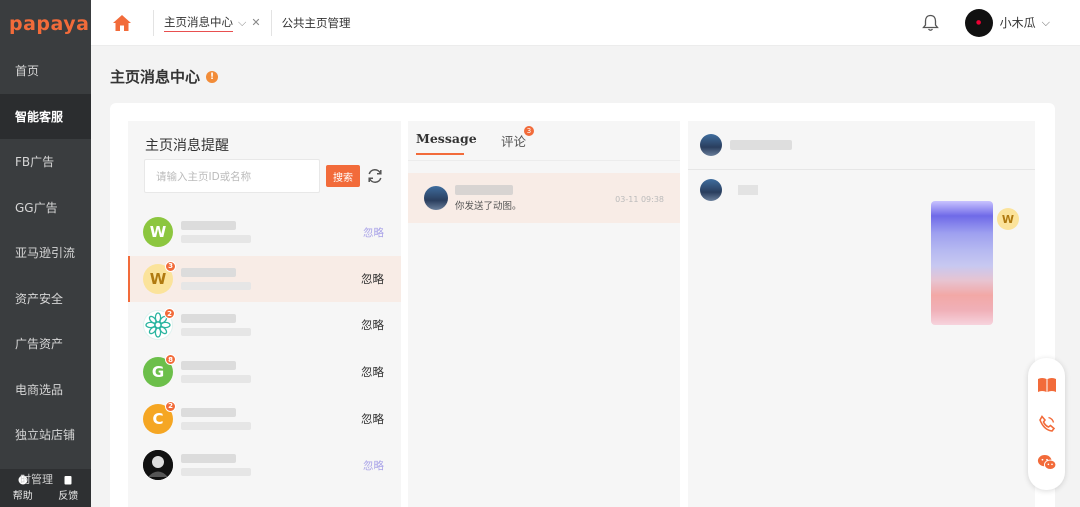 Image resolution: width=1080 pixels, height=507 pixels. What do you see at coordinates (343, 176) in the screenshot?
I see `search-button: 搜索` at bounding box center [343, 176].